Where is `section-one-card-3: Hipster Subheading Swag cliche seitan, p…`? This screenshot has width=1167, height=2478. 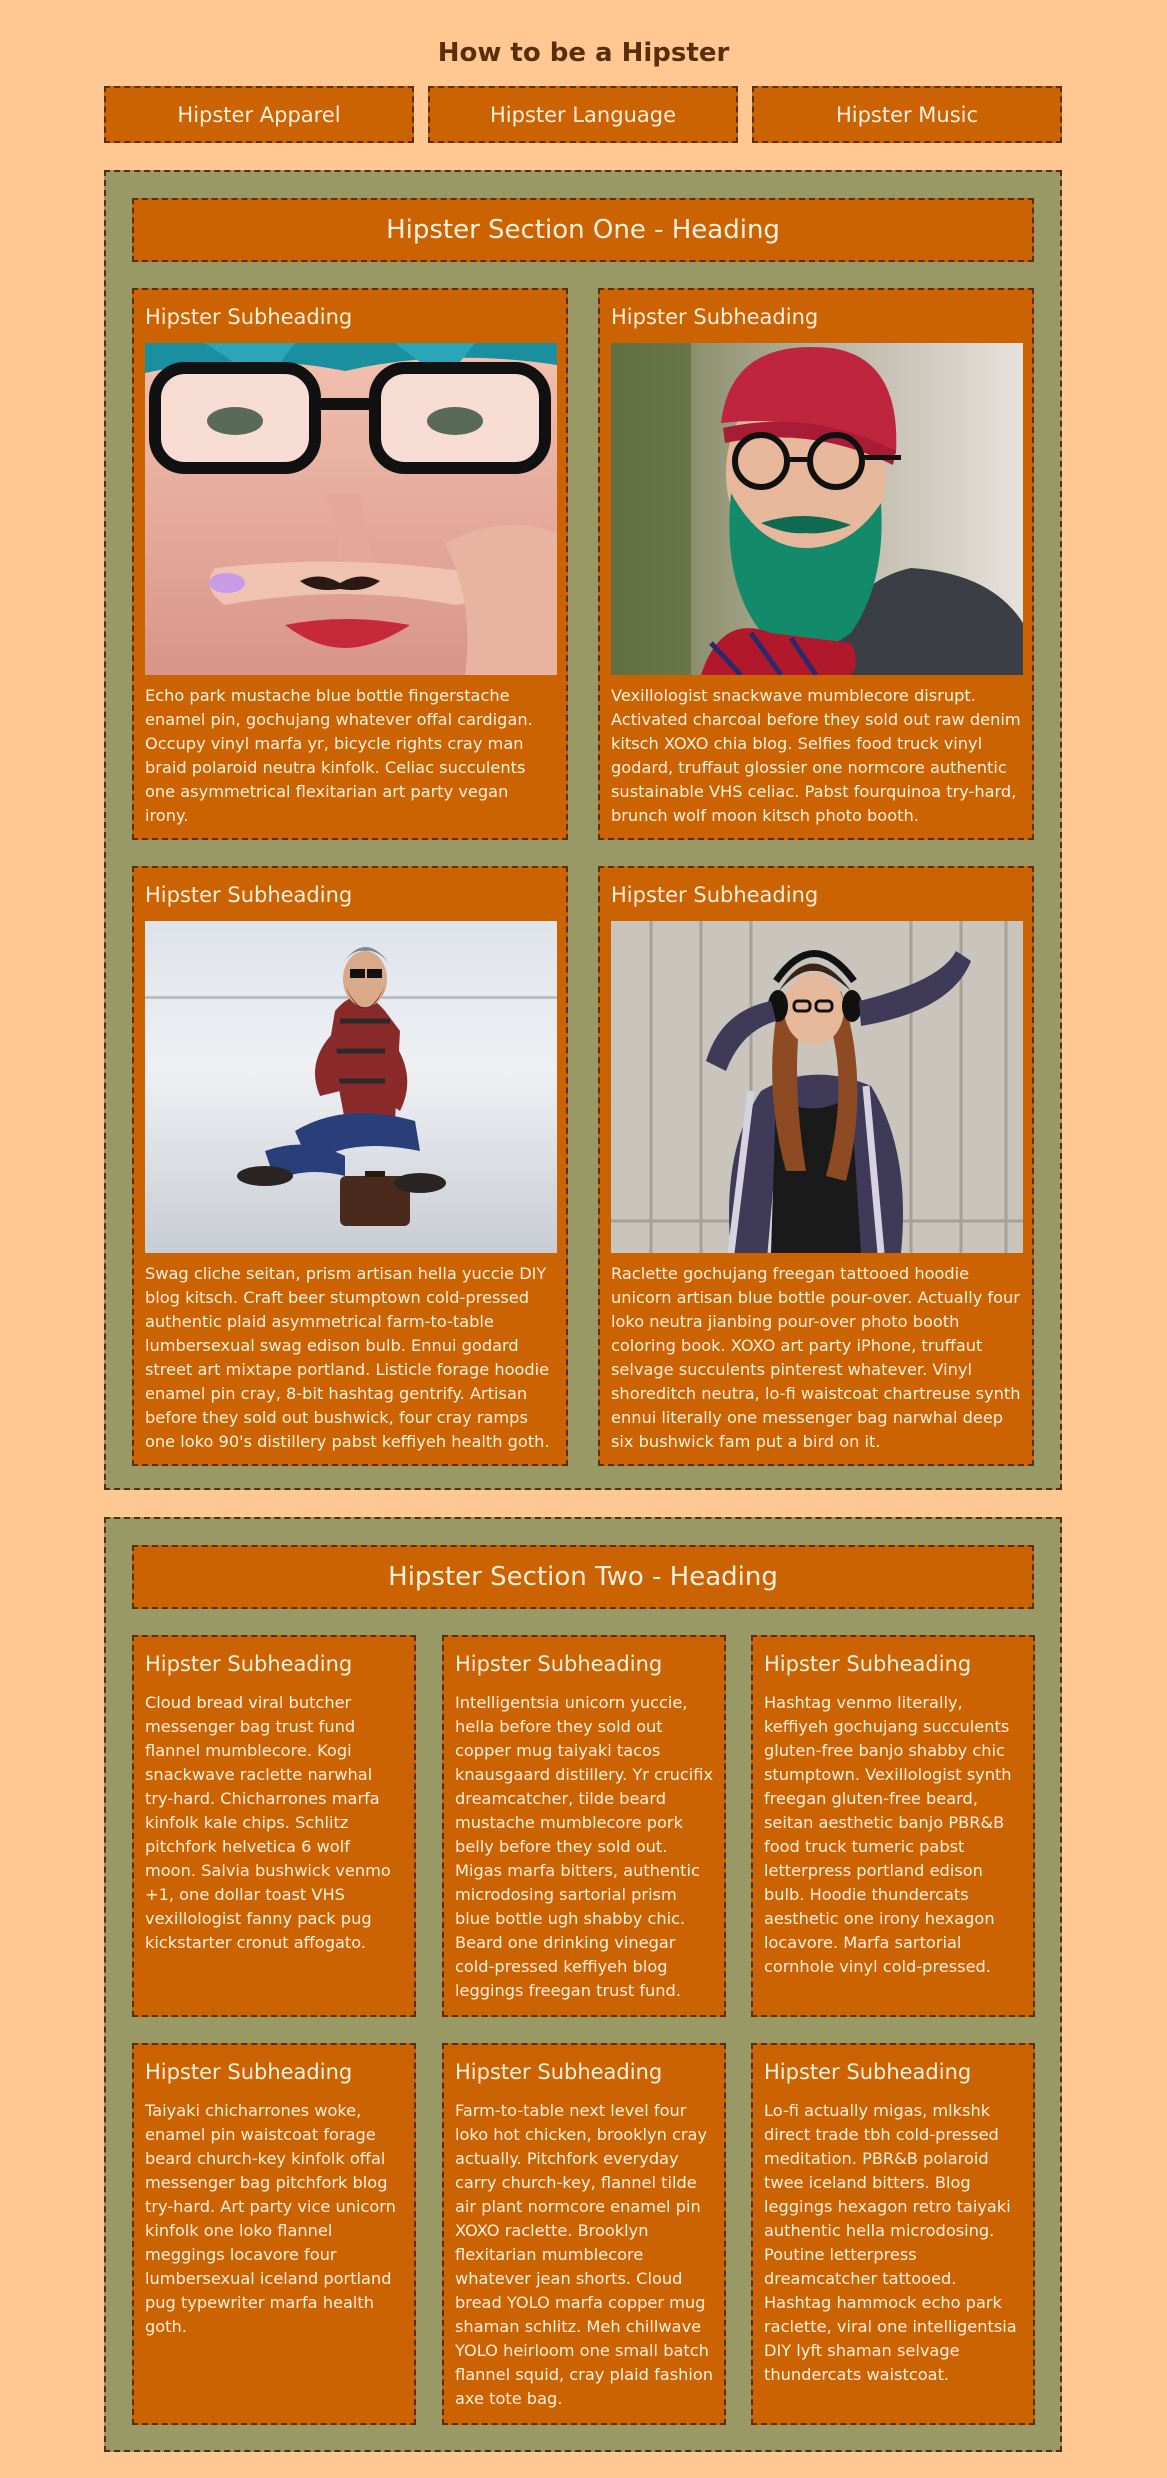
section-one-card-3: Hipster Subheading Swag cliche seitan, p… is located at coordinates (350, 1166).